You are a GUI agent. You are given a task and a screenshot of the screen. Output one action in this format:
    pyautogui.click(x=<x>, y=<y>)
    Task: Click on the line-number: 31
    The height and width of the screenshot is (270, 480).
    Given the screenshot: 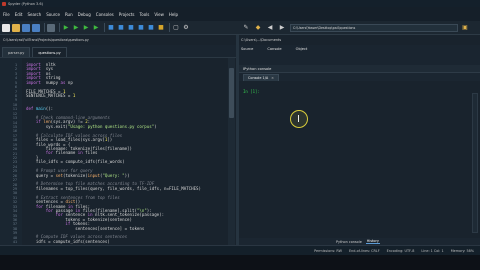 What is the action you would take?
    pyautogui.click(x=14, y=197)
    